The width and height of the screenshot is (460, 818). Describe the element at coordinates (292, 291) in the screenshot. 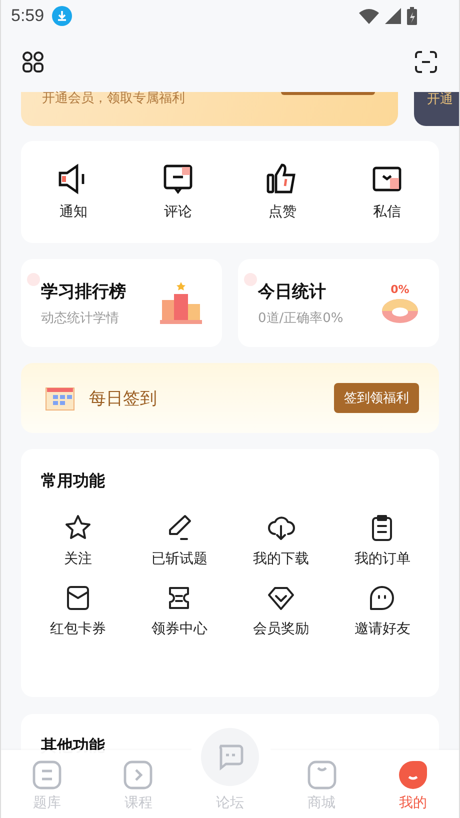

I see `stat-title: 今日统计` at that location.